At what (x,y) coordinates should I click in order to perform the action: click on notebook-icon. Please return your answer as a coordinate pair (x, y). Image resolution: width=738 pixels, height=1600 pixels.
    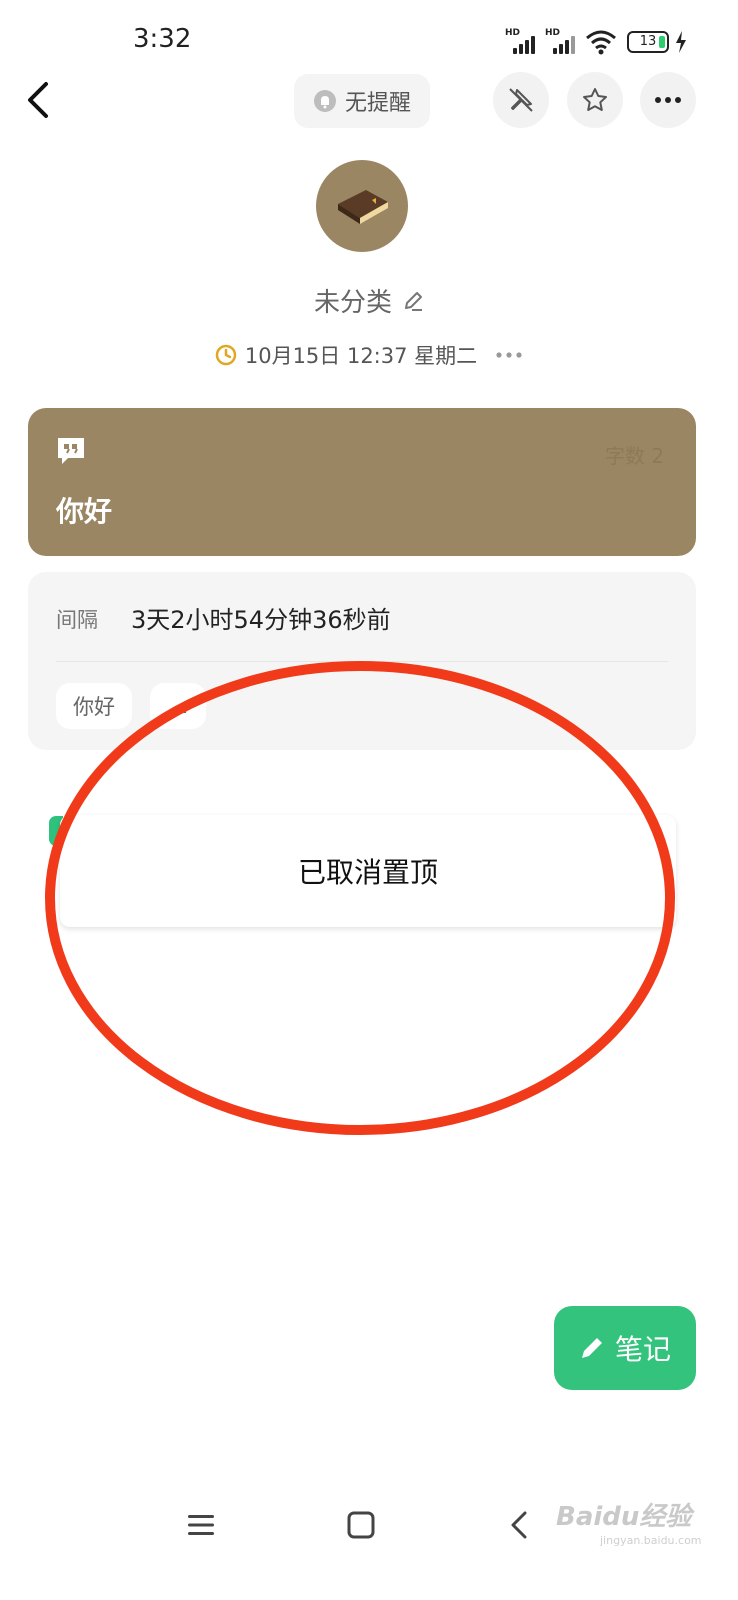
    Looking at the image, I should click on (363, 207).